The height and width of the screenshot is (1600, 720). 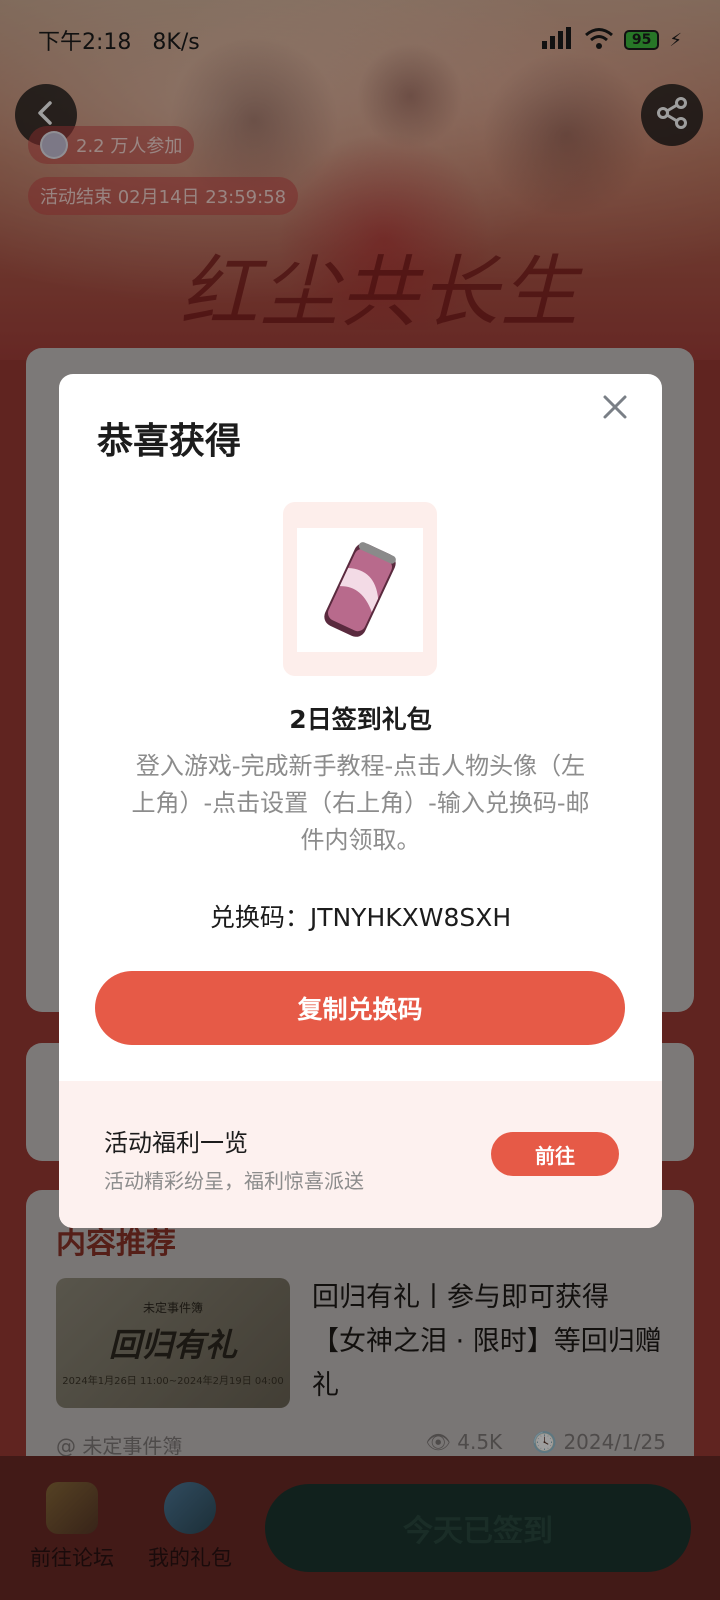 What do you see at coordinates (360, 1008) in the screenshot?
I see `copy-code-button: 复制兑换码` at bounding box center [360, 1008].